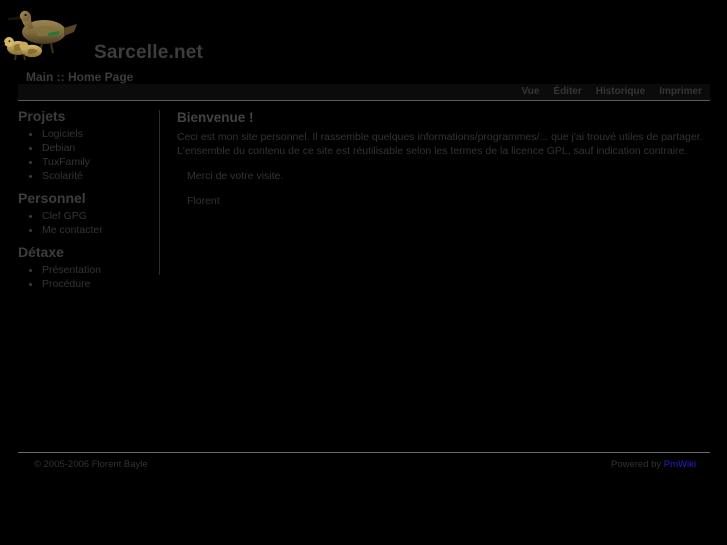 The height and width of the screenshot is (545, 727). I want to click on sidebar-item-scolarite: Scolarité, so click(88, 176).